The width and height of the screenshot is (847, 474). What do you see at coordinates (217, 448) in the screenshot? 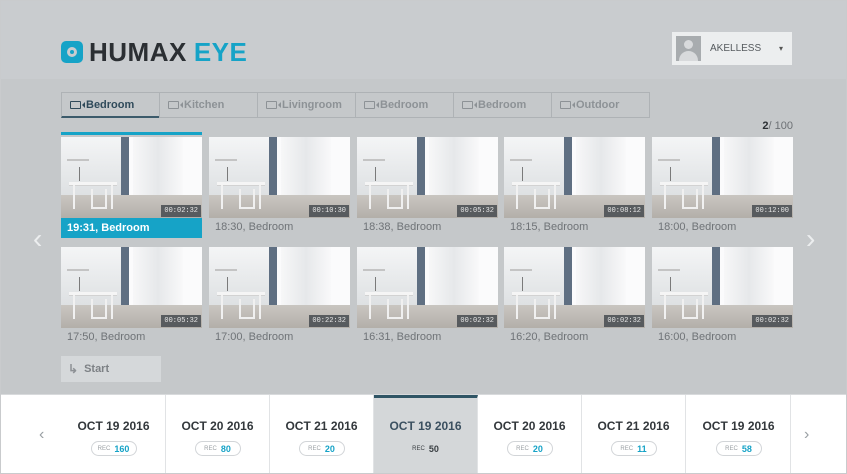
I see `rec-count-badge: REC 80` at bounding box center [217, 448].